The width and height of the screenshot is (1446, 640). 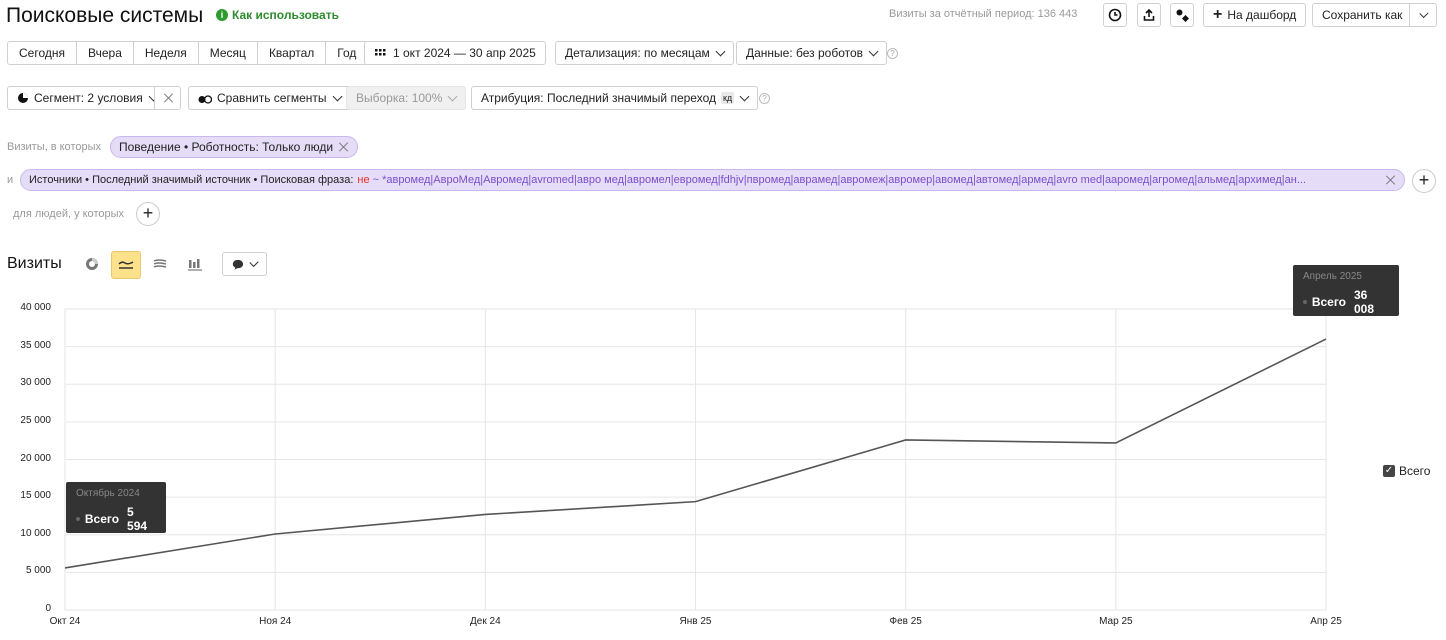 I want to click on tooltip-value: 5 594, so click(x=137, y=519).